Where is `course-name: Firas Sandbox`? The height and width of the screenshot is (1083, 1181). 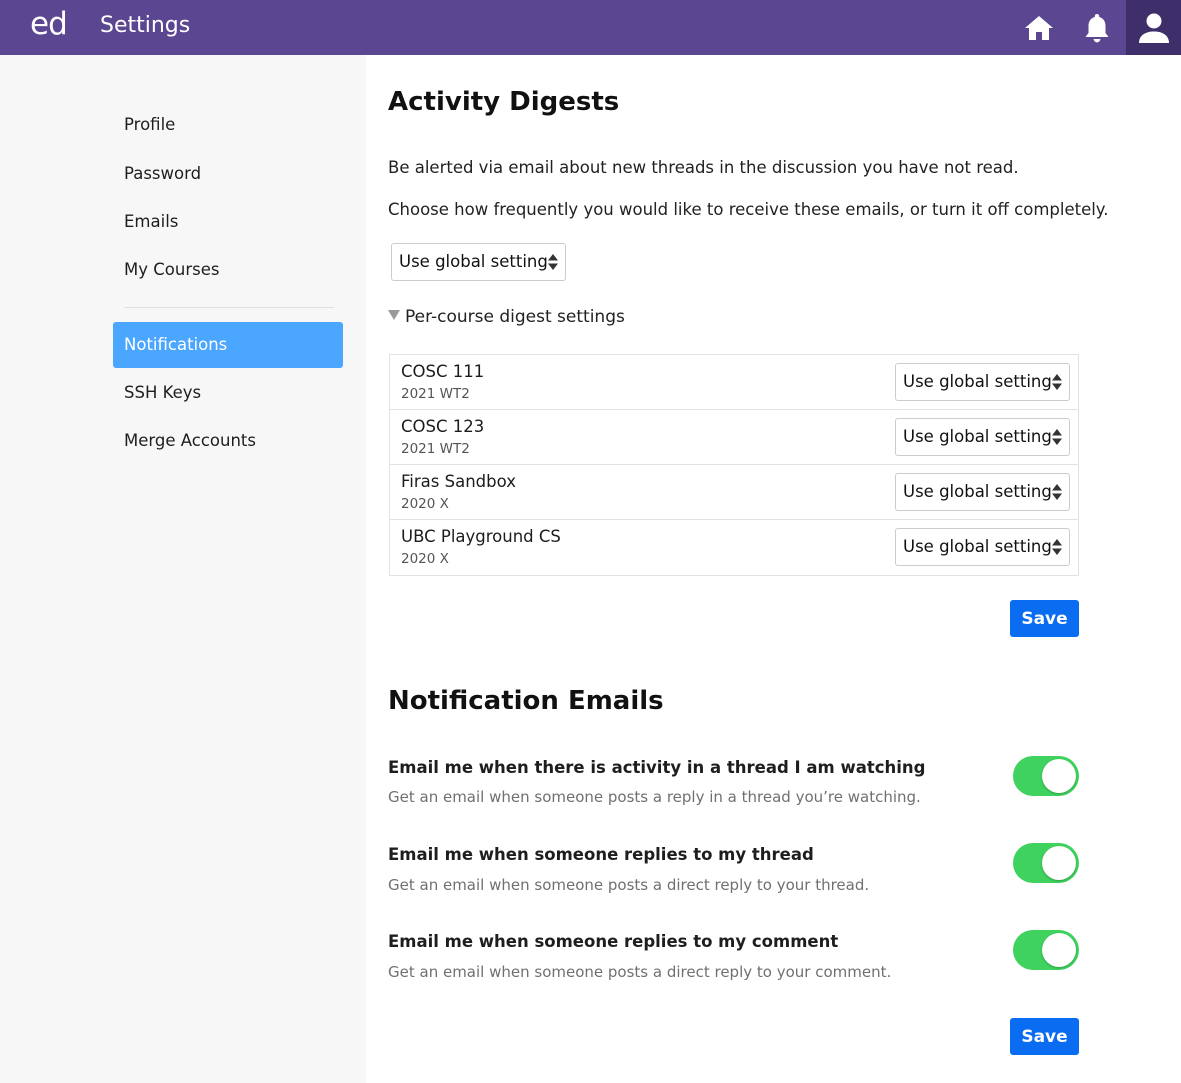
course-name: Firas Sandbox is located at coordinates (458, 481).